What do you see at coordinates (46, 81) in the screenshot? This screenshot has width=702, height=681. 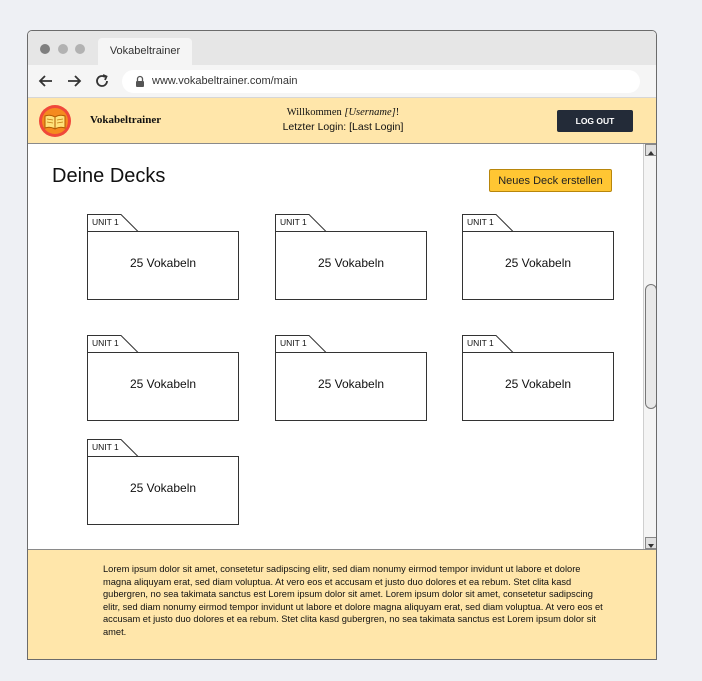 I see `back-arrow-icon` at bounding box center [46, 81].